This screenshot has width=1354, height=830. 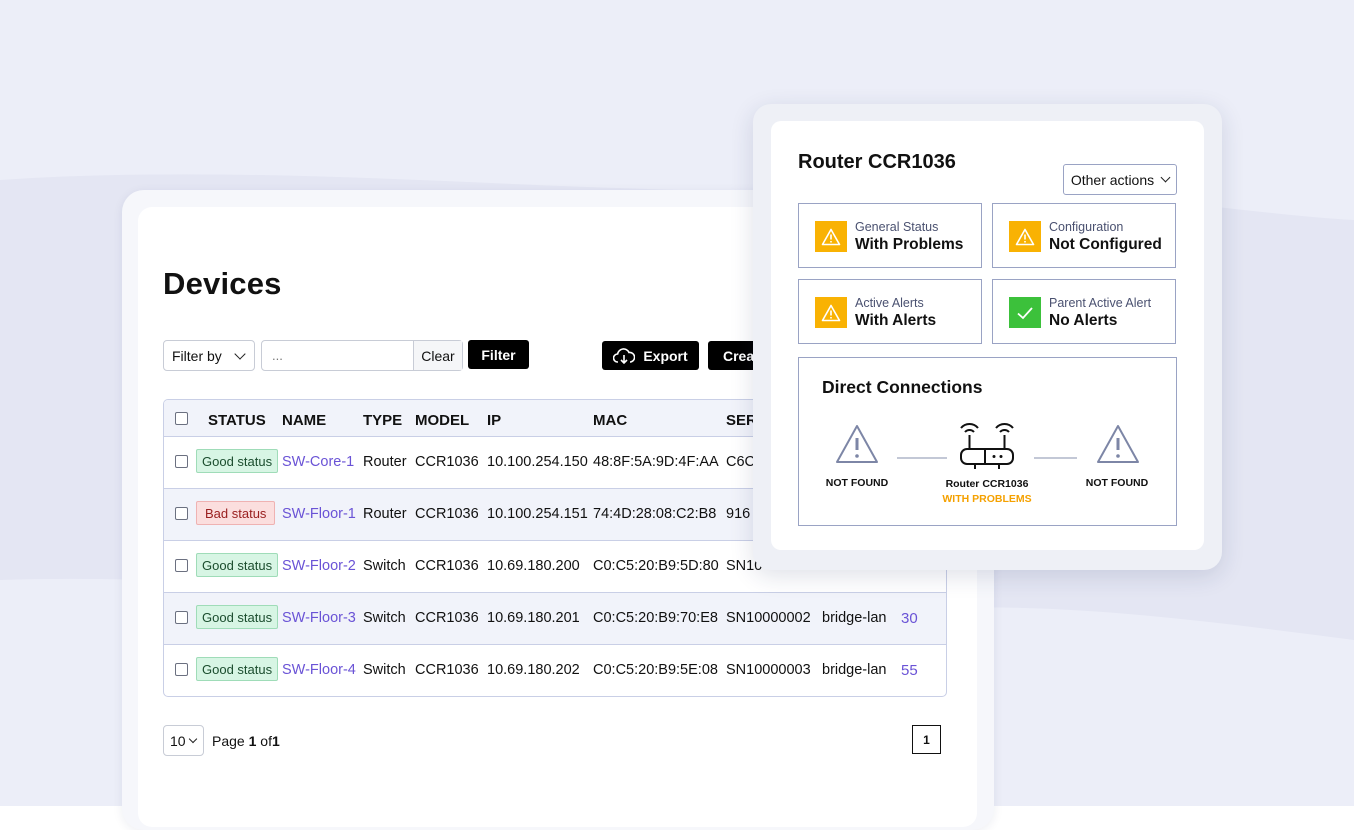 I want to click on search-input, so click(x=342, y=355).